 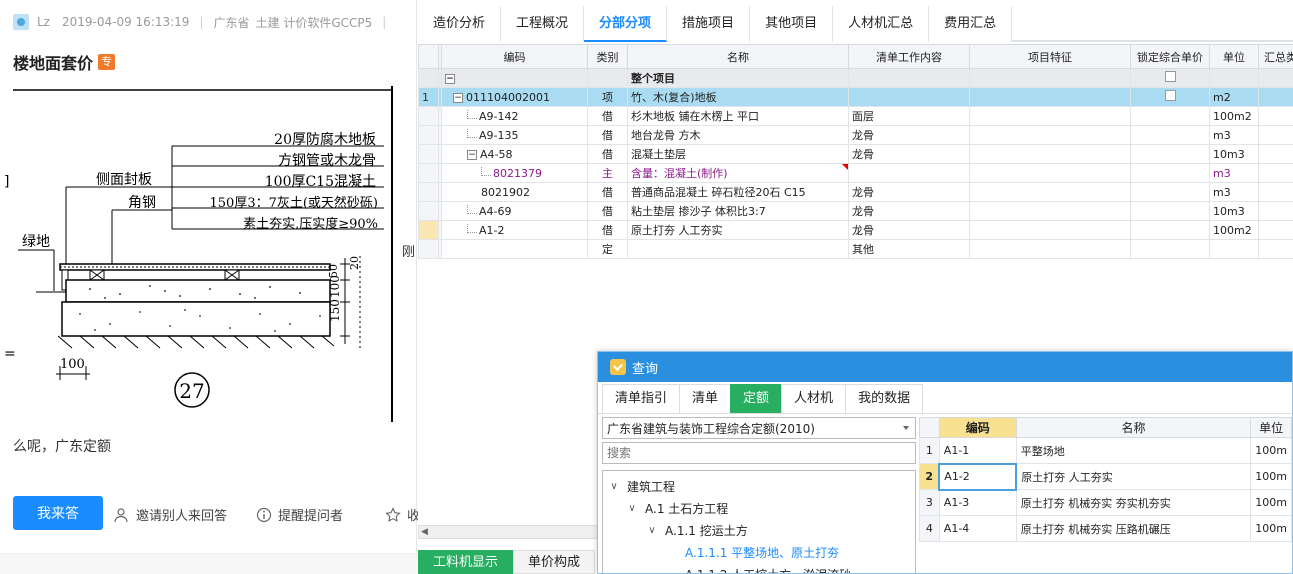 I want to click on row-name: 混凝土垫层, so click(x=738, y=154).